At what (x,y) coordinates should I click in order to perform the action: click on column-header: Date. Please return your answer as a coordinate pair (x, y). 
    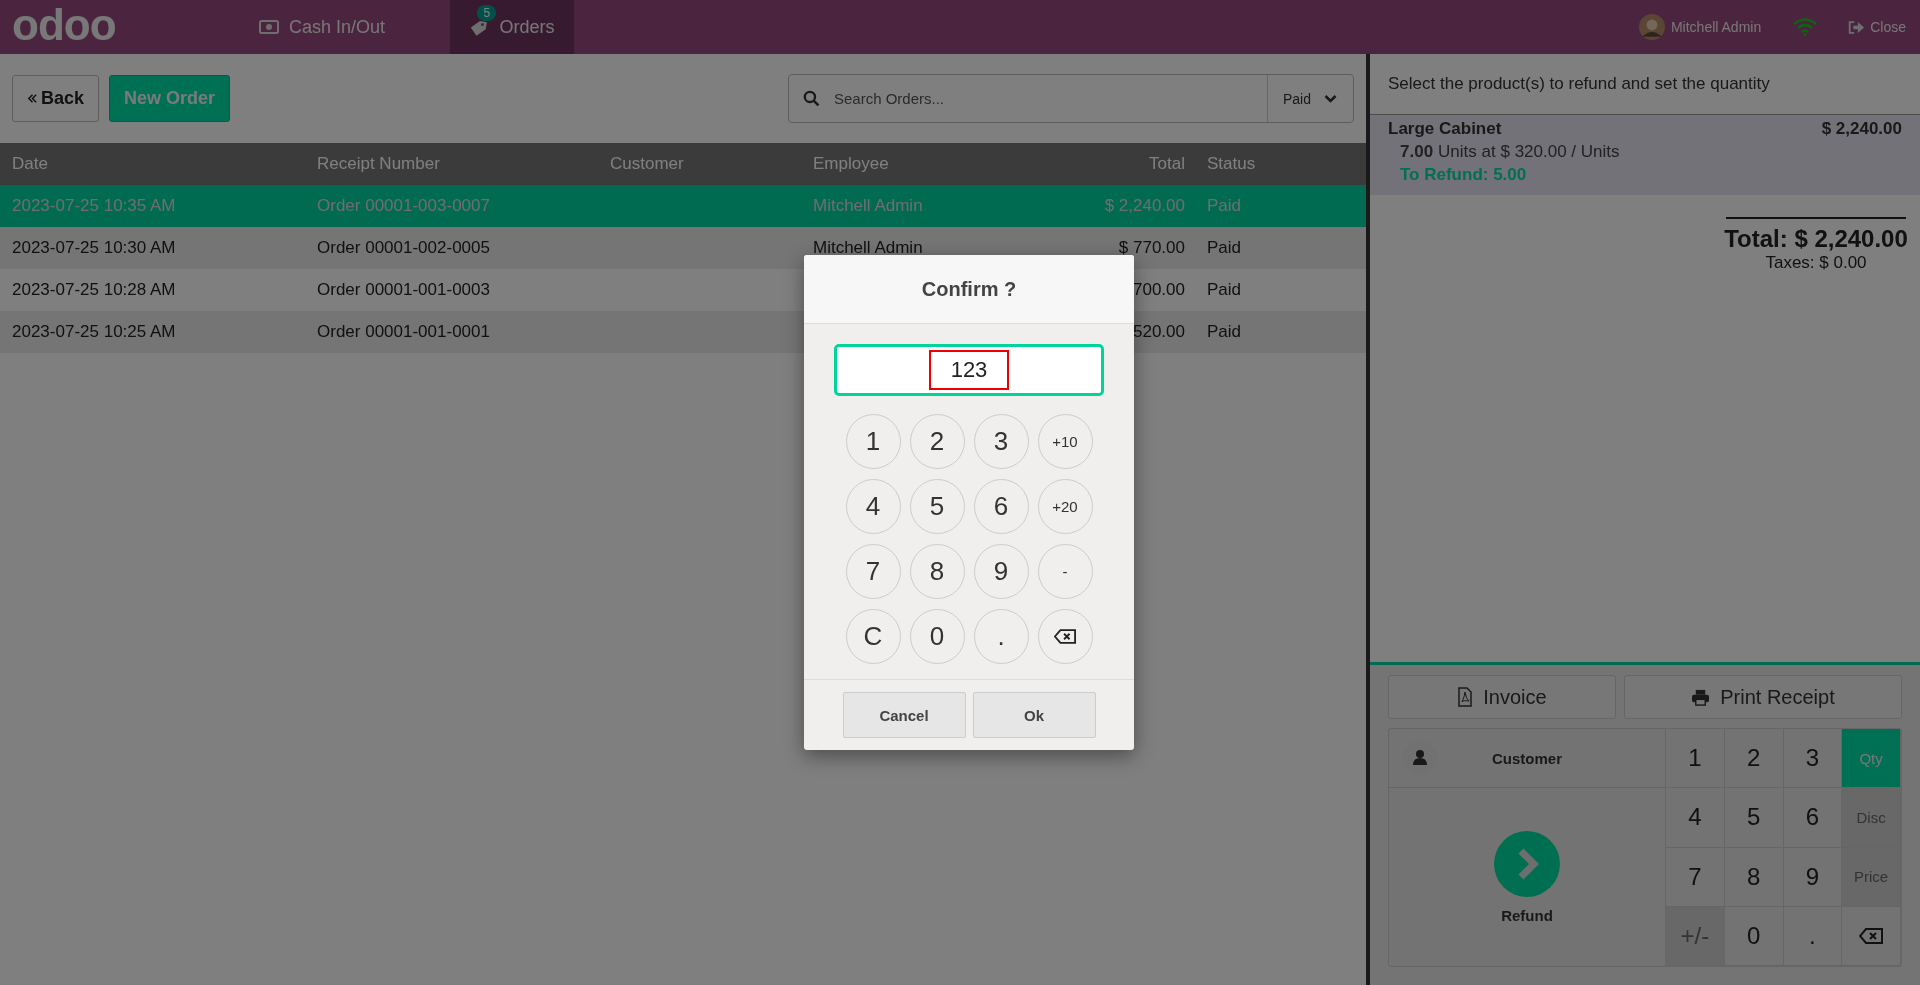
    Looking at the image, I should click on (30, 164).